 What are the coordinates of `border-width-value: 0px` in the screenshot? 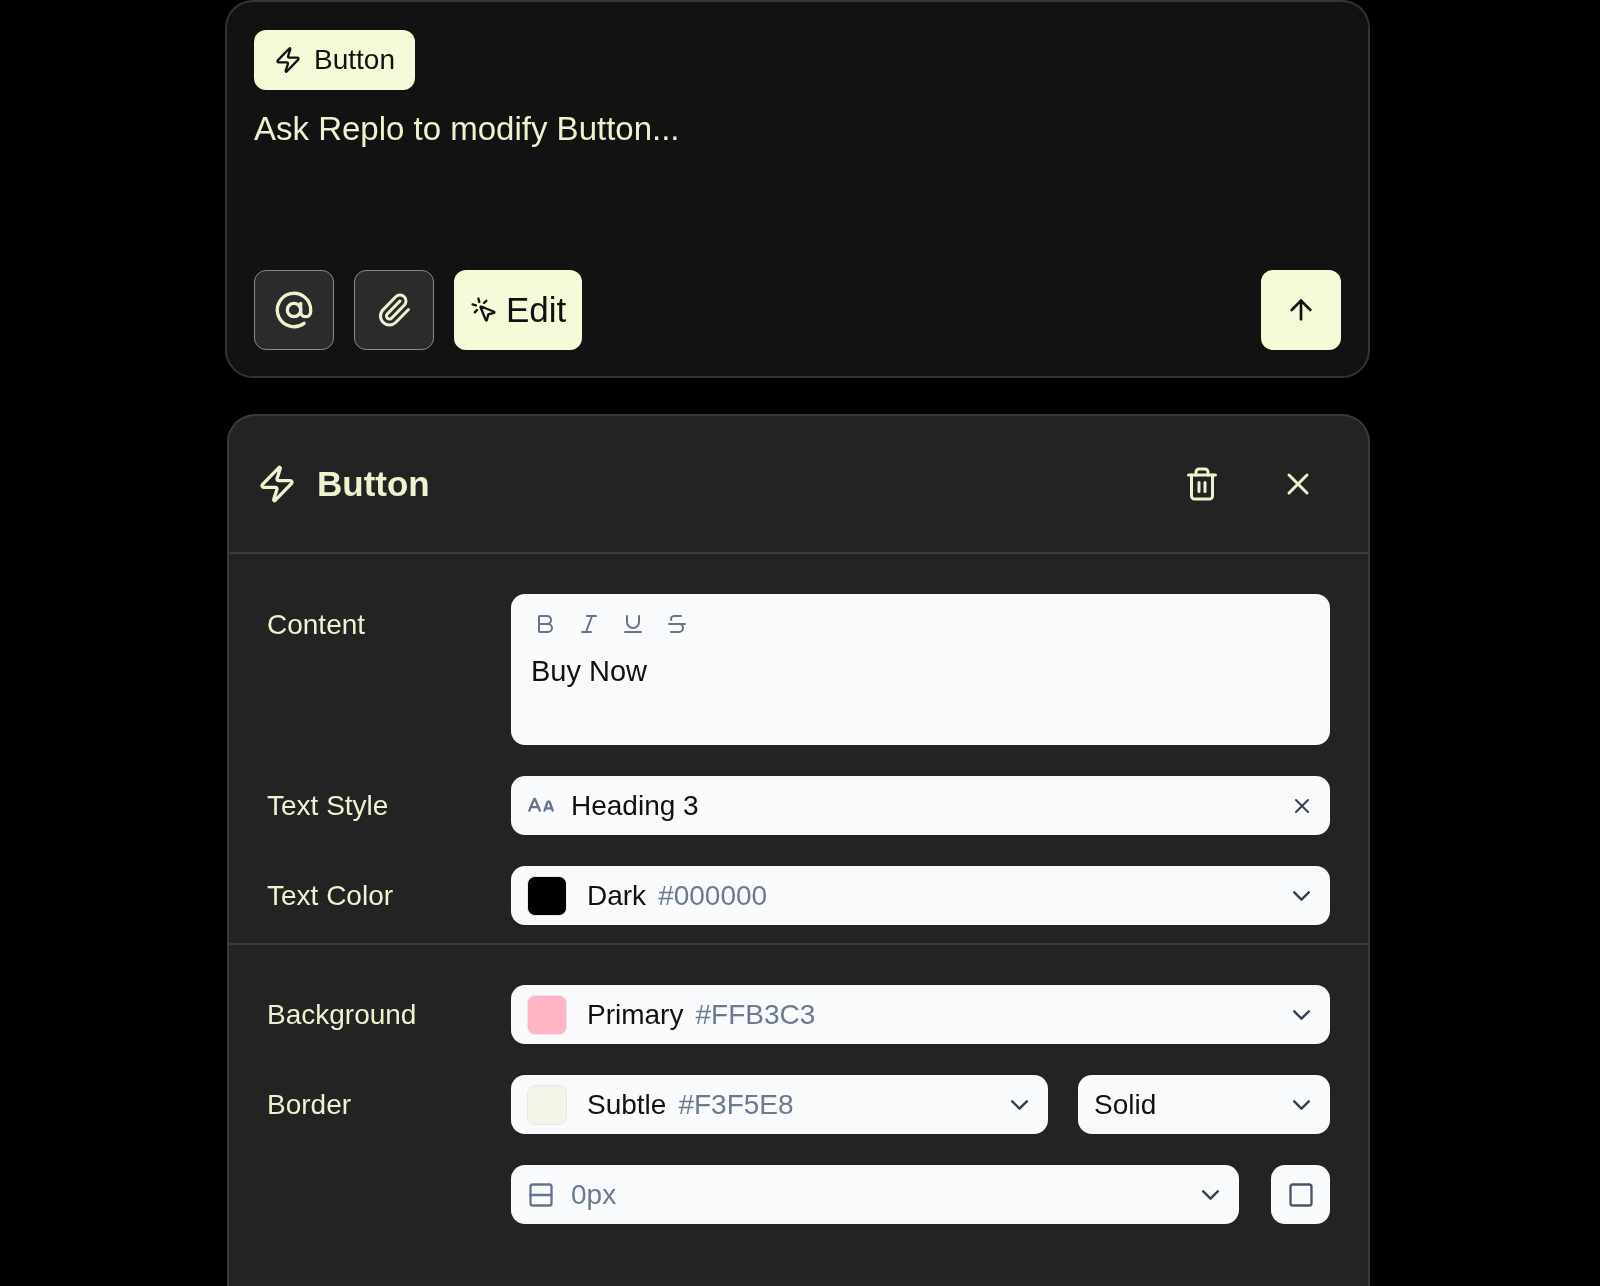 It's located at (594, 1194).